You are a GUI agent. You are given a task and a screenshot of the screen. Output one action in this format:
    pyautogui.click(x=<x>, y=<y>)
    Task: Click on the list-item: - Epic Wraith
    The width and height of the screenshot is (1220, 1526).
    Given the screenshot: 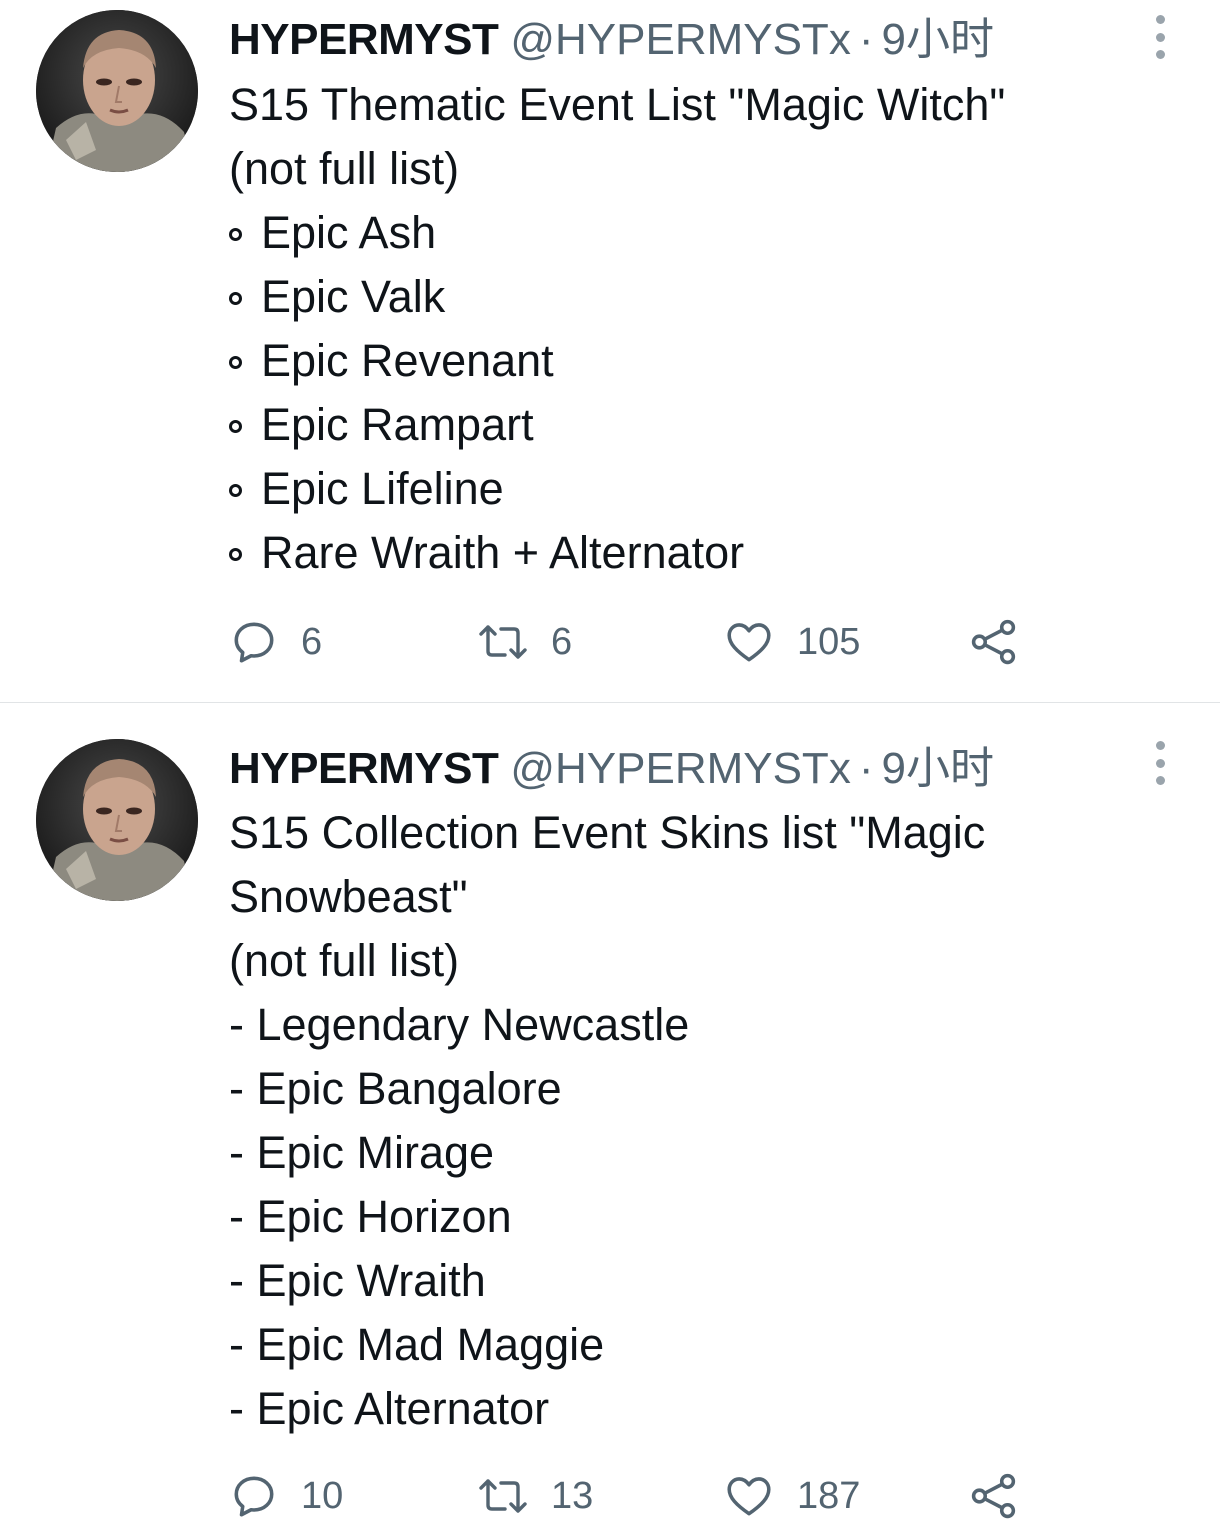 What is the action you would take?
    pyautogui.click(x=357, y=1280)
    